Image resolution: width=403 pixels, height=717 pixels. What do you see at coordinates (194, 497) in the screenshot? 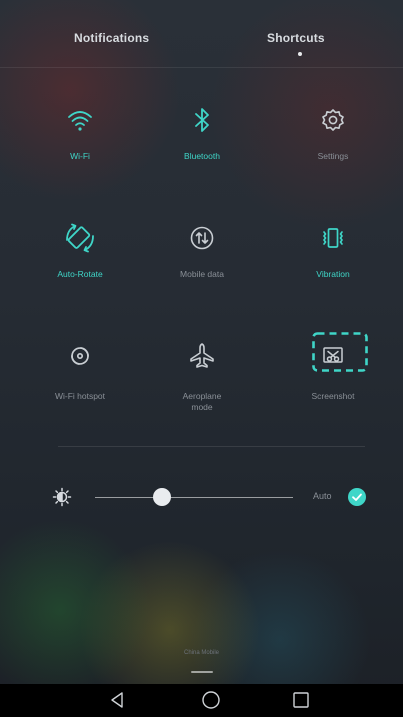
I see `brightness-slider` at bounding box center [194, 497].